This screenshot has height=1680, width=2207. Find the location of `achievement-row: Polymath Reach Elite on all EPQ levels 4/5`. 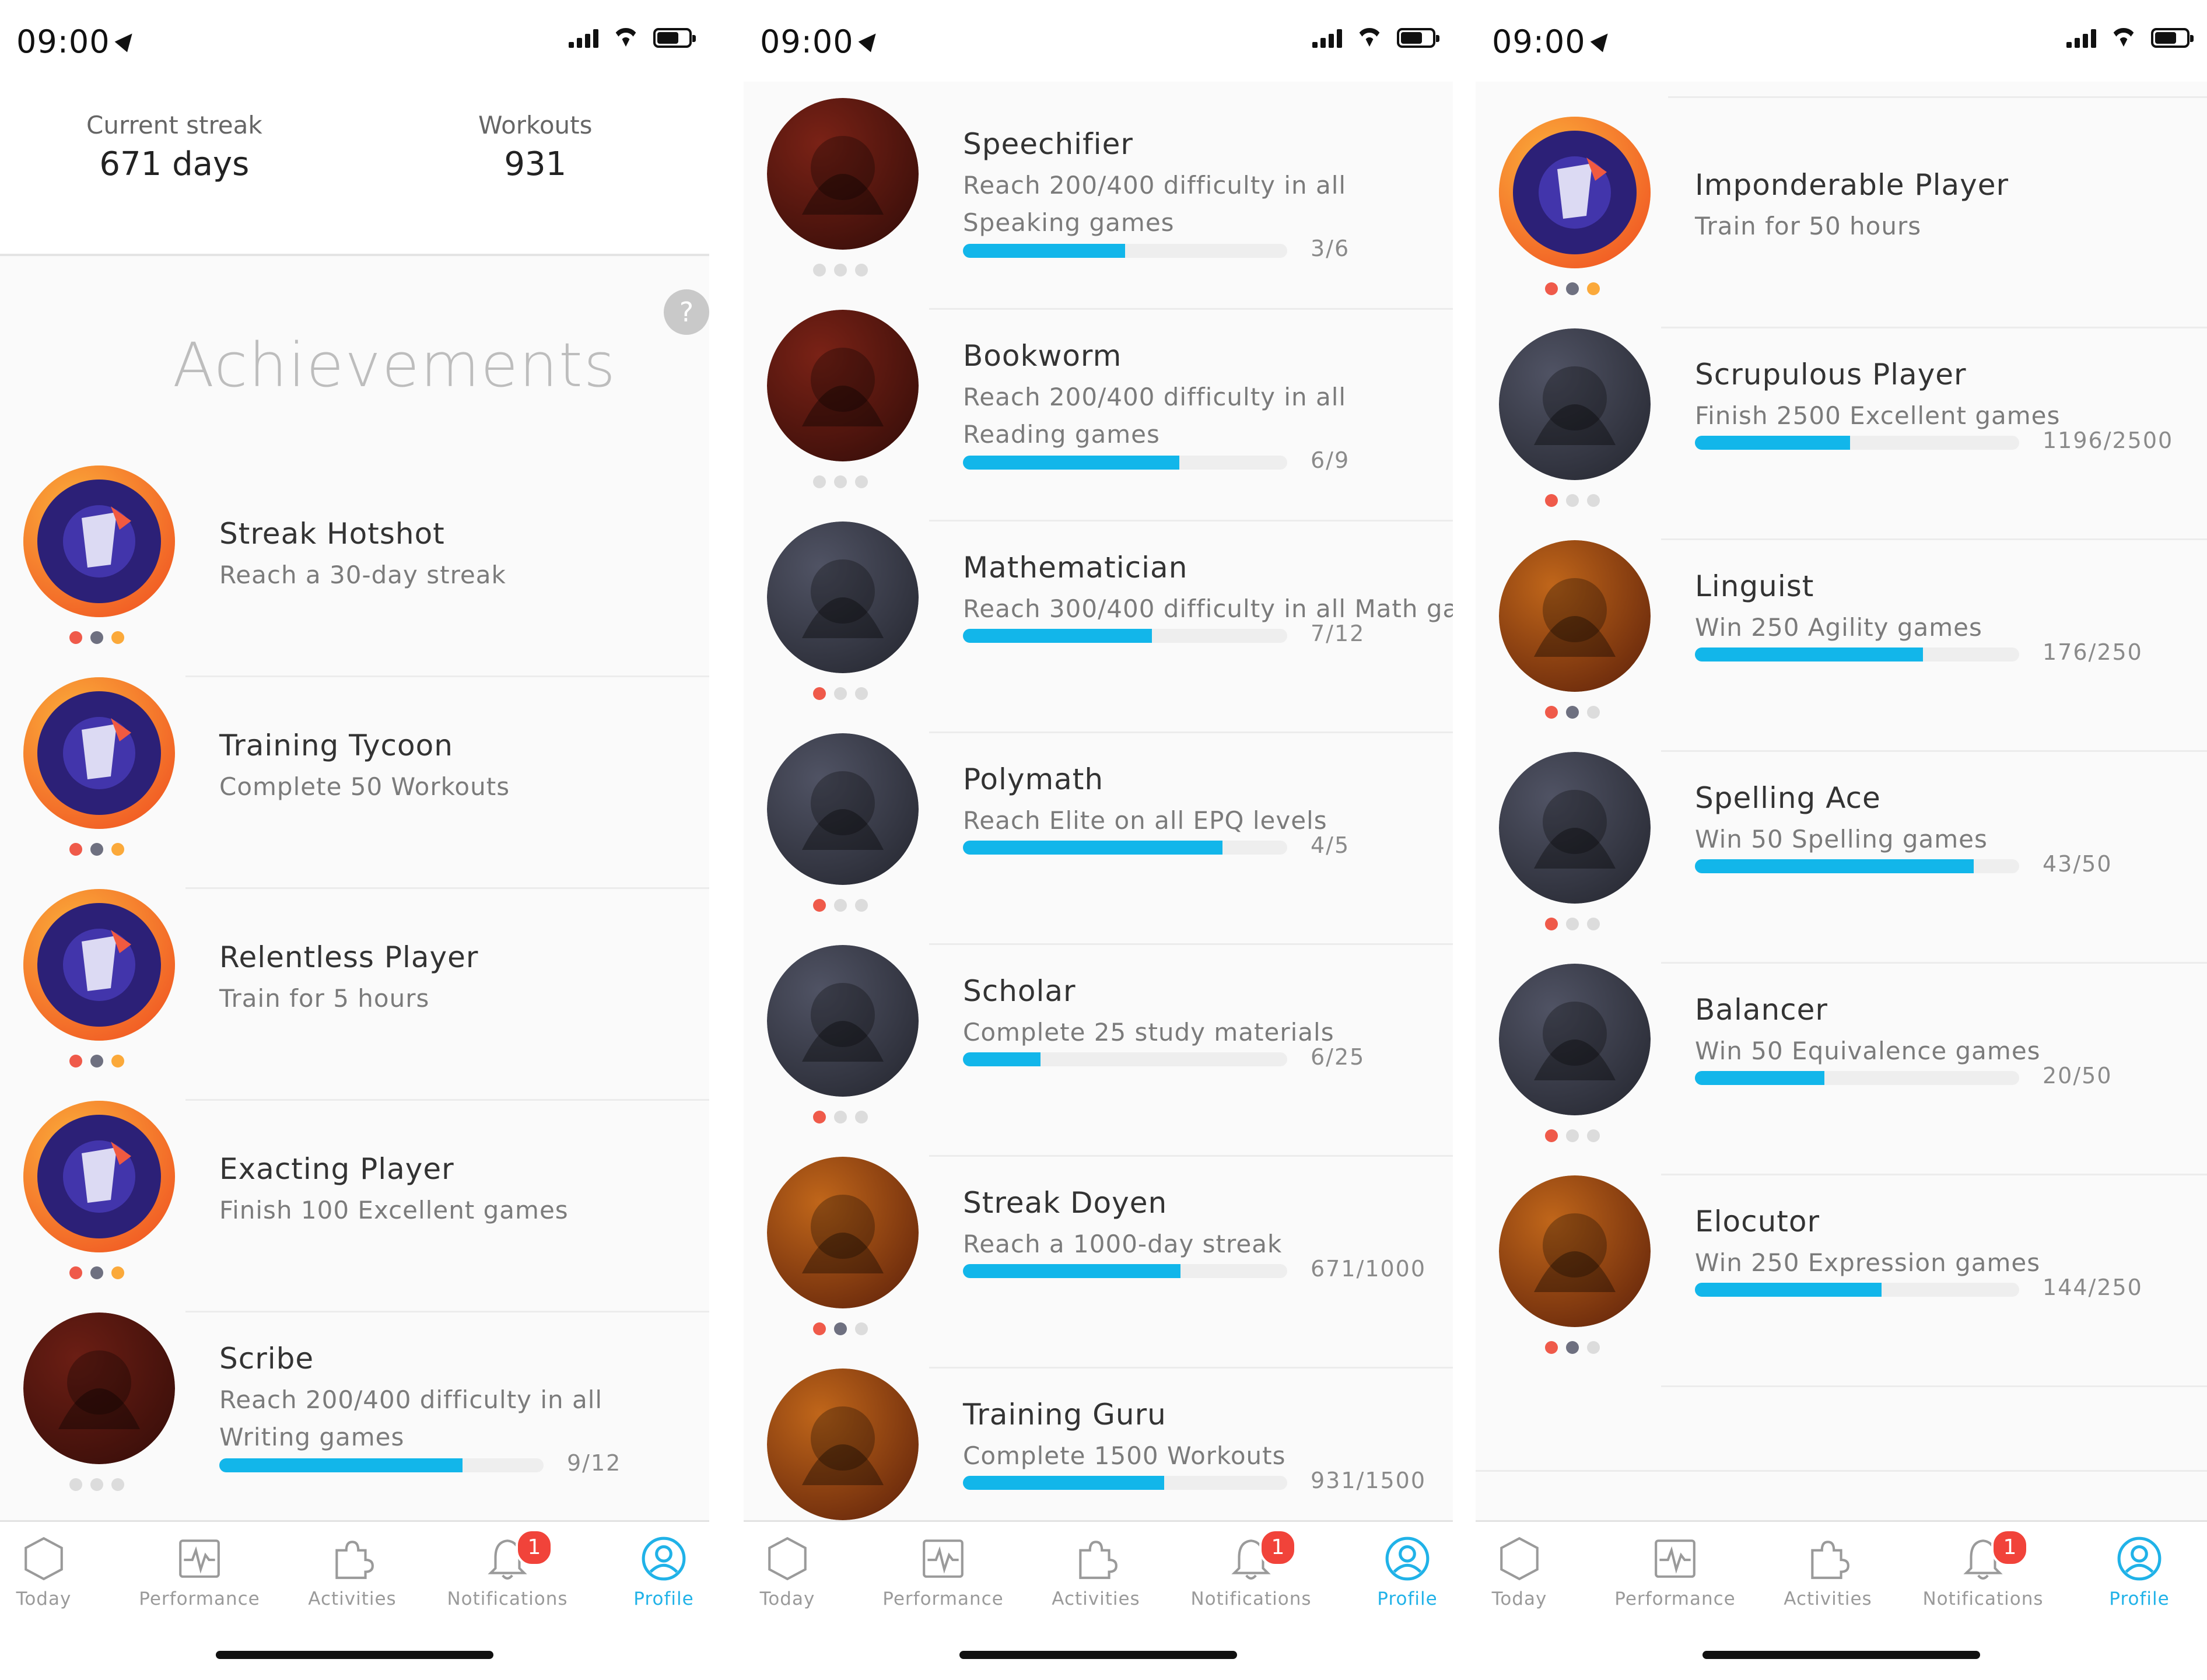

achievement-row: Polymath Reach Elite on all EPQ levels 4/5 is located at coordinates (1099, 839).